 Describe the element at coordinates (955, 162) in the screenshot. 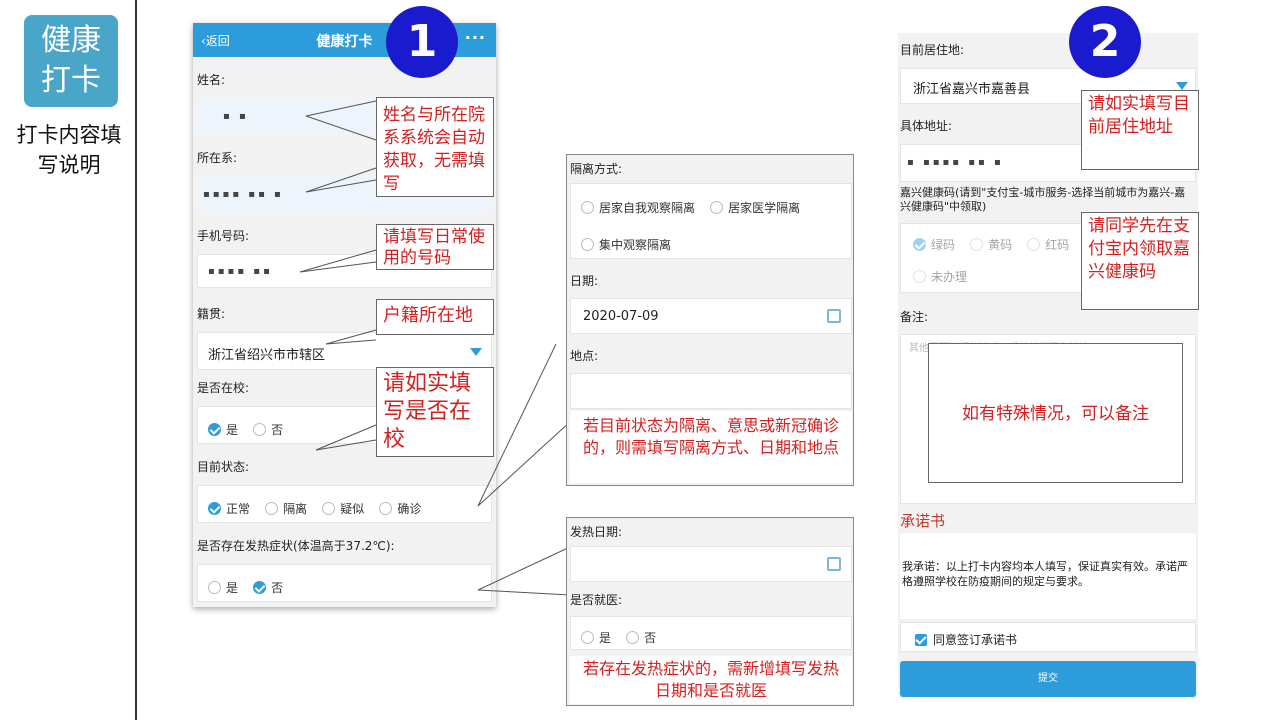

I see `address-value: ▪ ▪▪▪▪ ▪▪ ▪` at that location.